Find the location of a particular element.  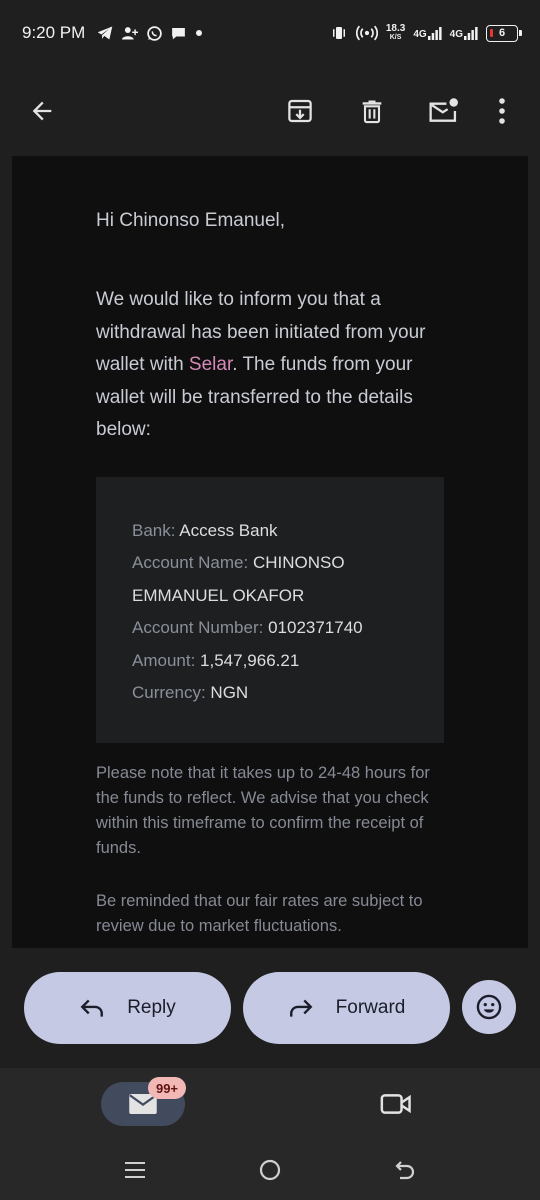

brand-link: Selar is located at coordinates (210, 364).